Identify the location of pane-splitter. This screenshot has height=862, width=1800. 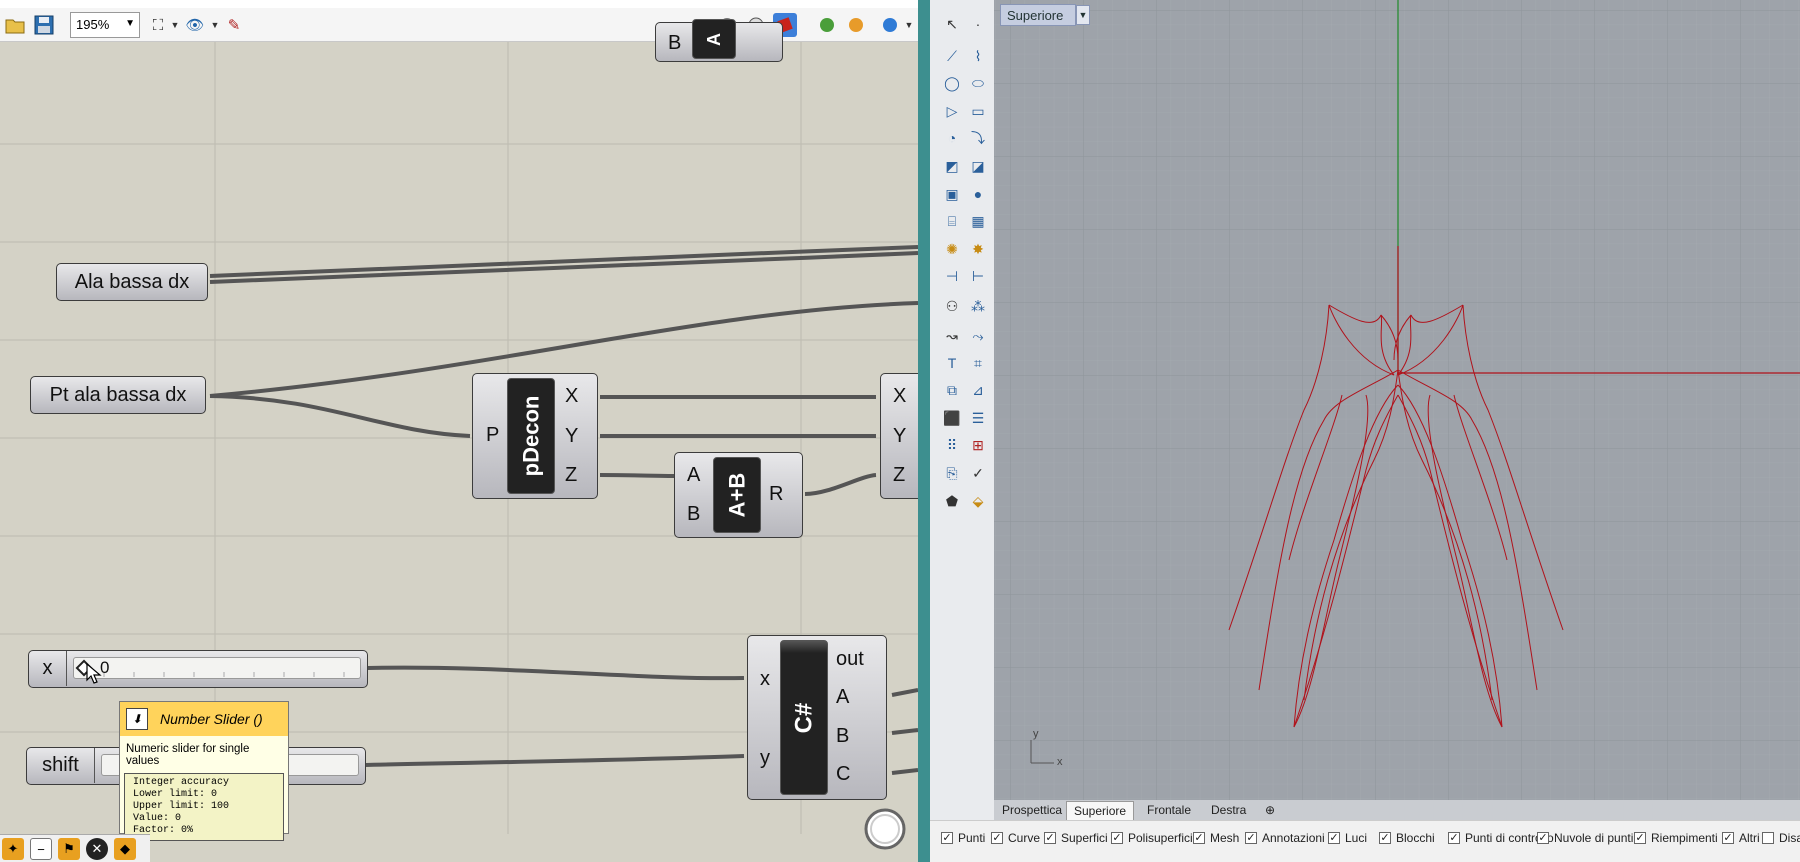
(924, 431).